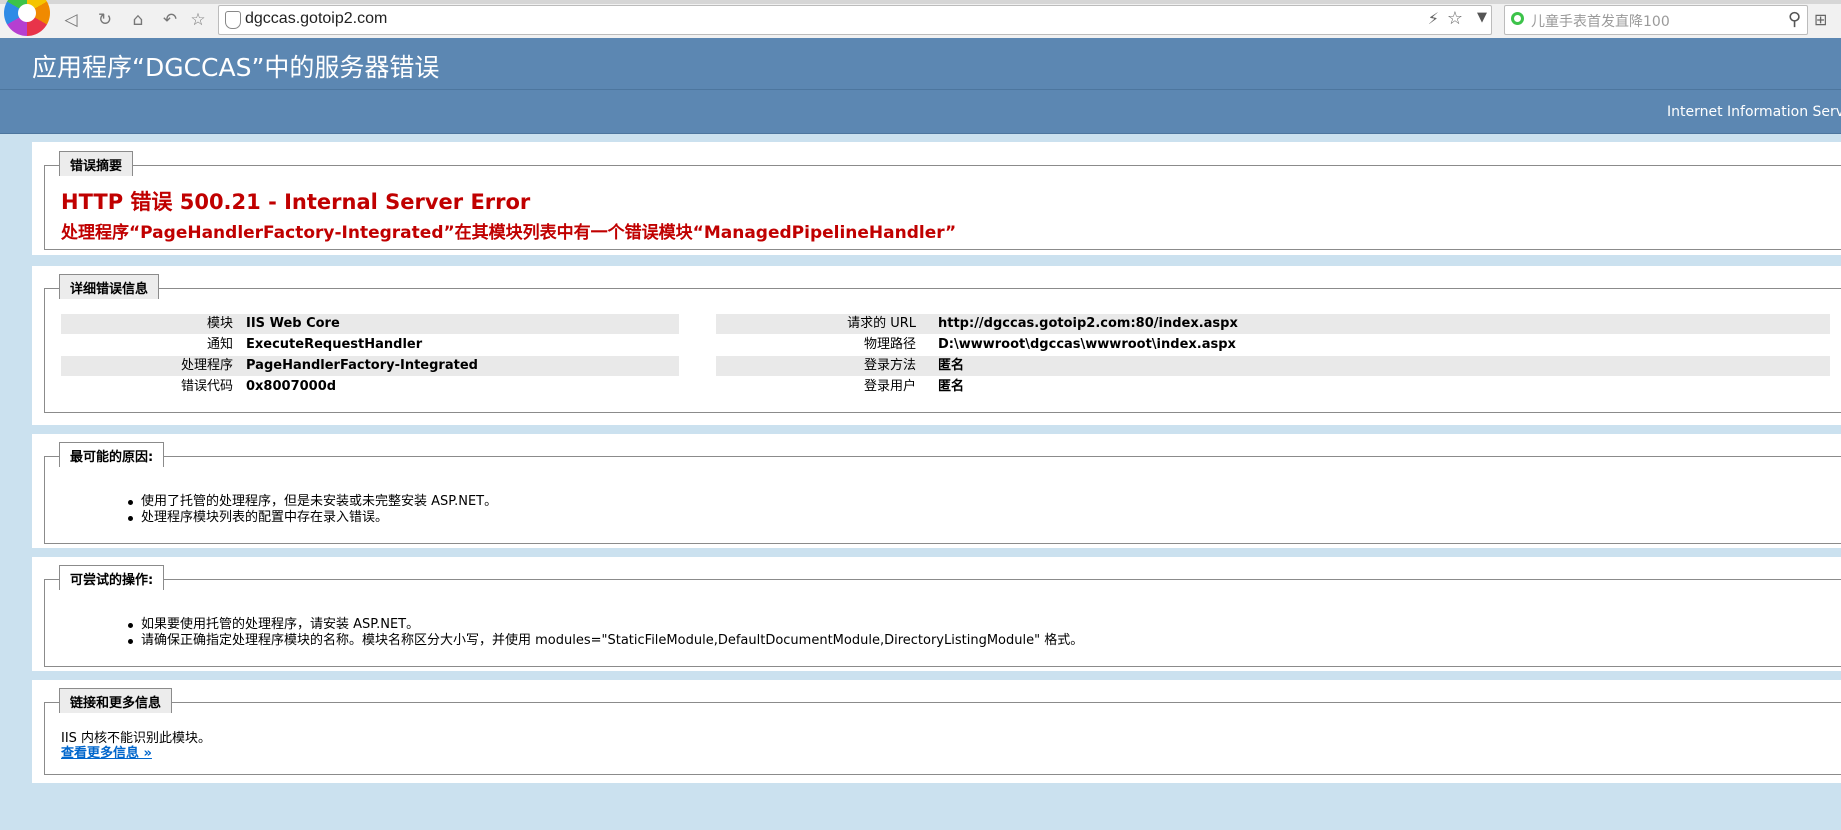 This screenshot has height=830, width=1841. Describe the element at coordinates (942, 731) in the screenshot. I see `links-fieldset: 链接和更多信息 IIS 内核不能识别此模块。 查看更多信息 »` at that location.